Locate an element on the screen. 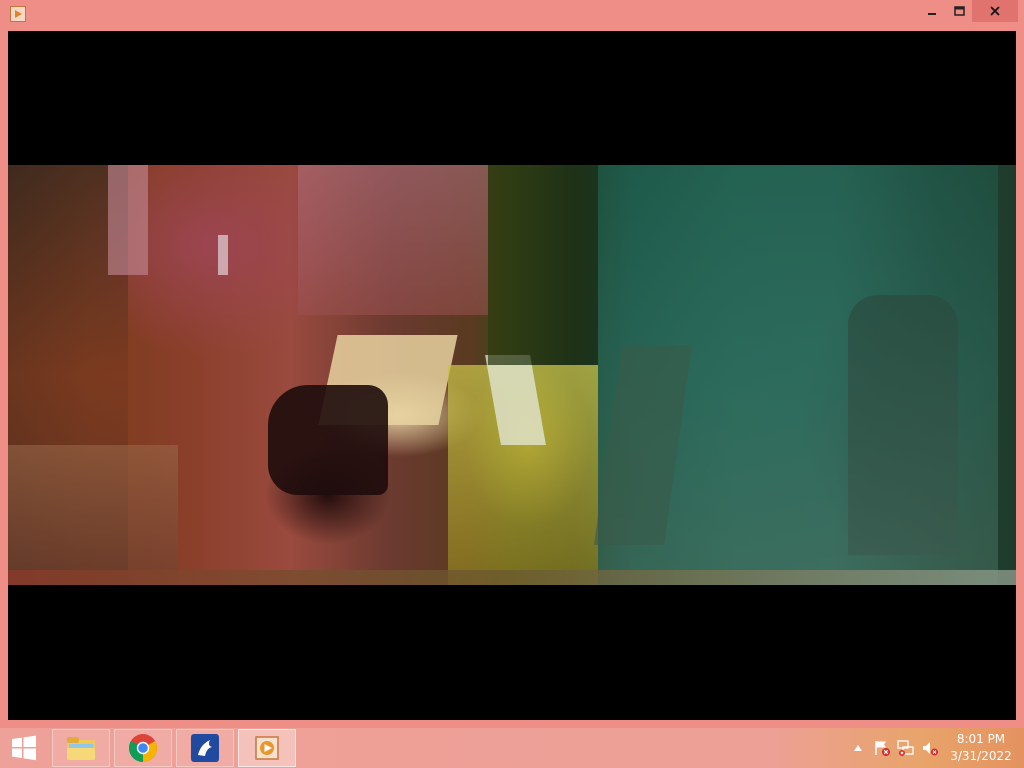 The height and width of the screenshot is (768, 1024). close-icon is located at coordinates (995, 11).